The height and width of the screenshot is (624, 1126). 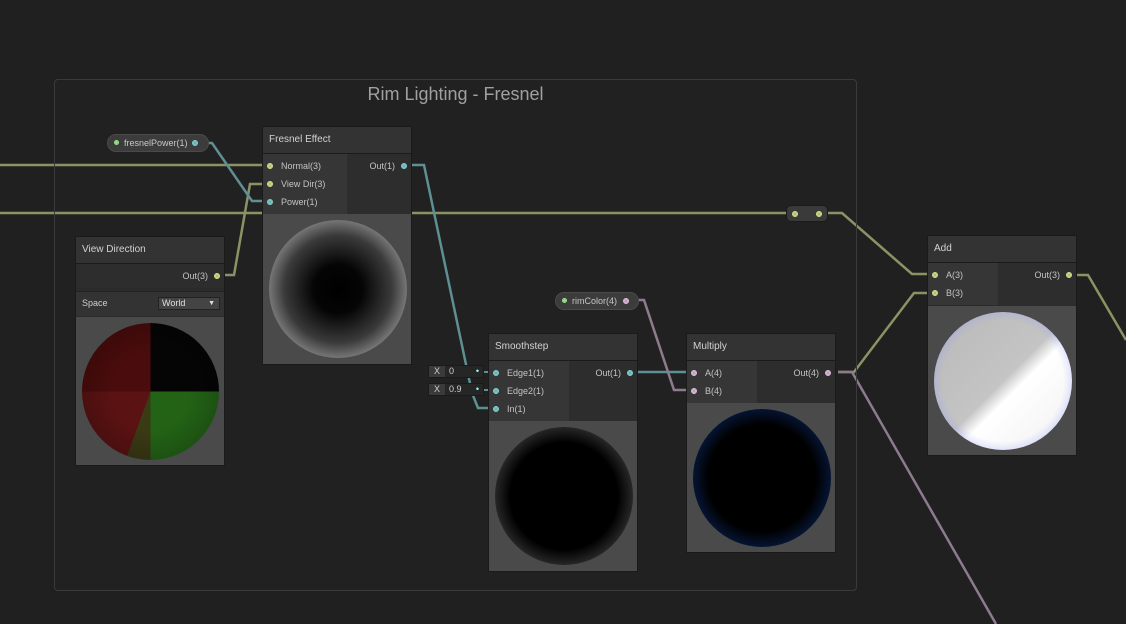 What do you see at coordinates (807, 213) in the screenshot?
I see `reroute-node` at bounding box center [807, 213].